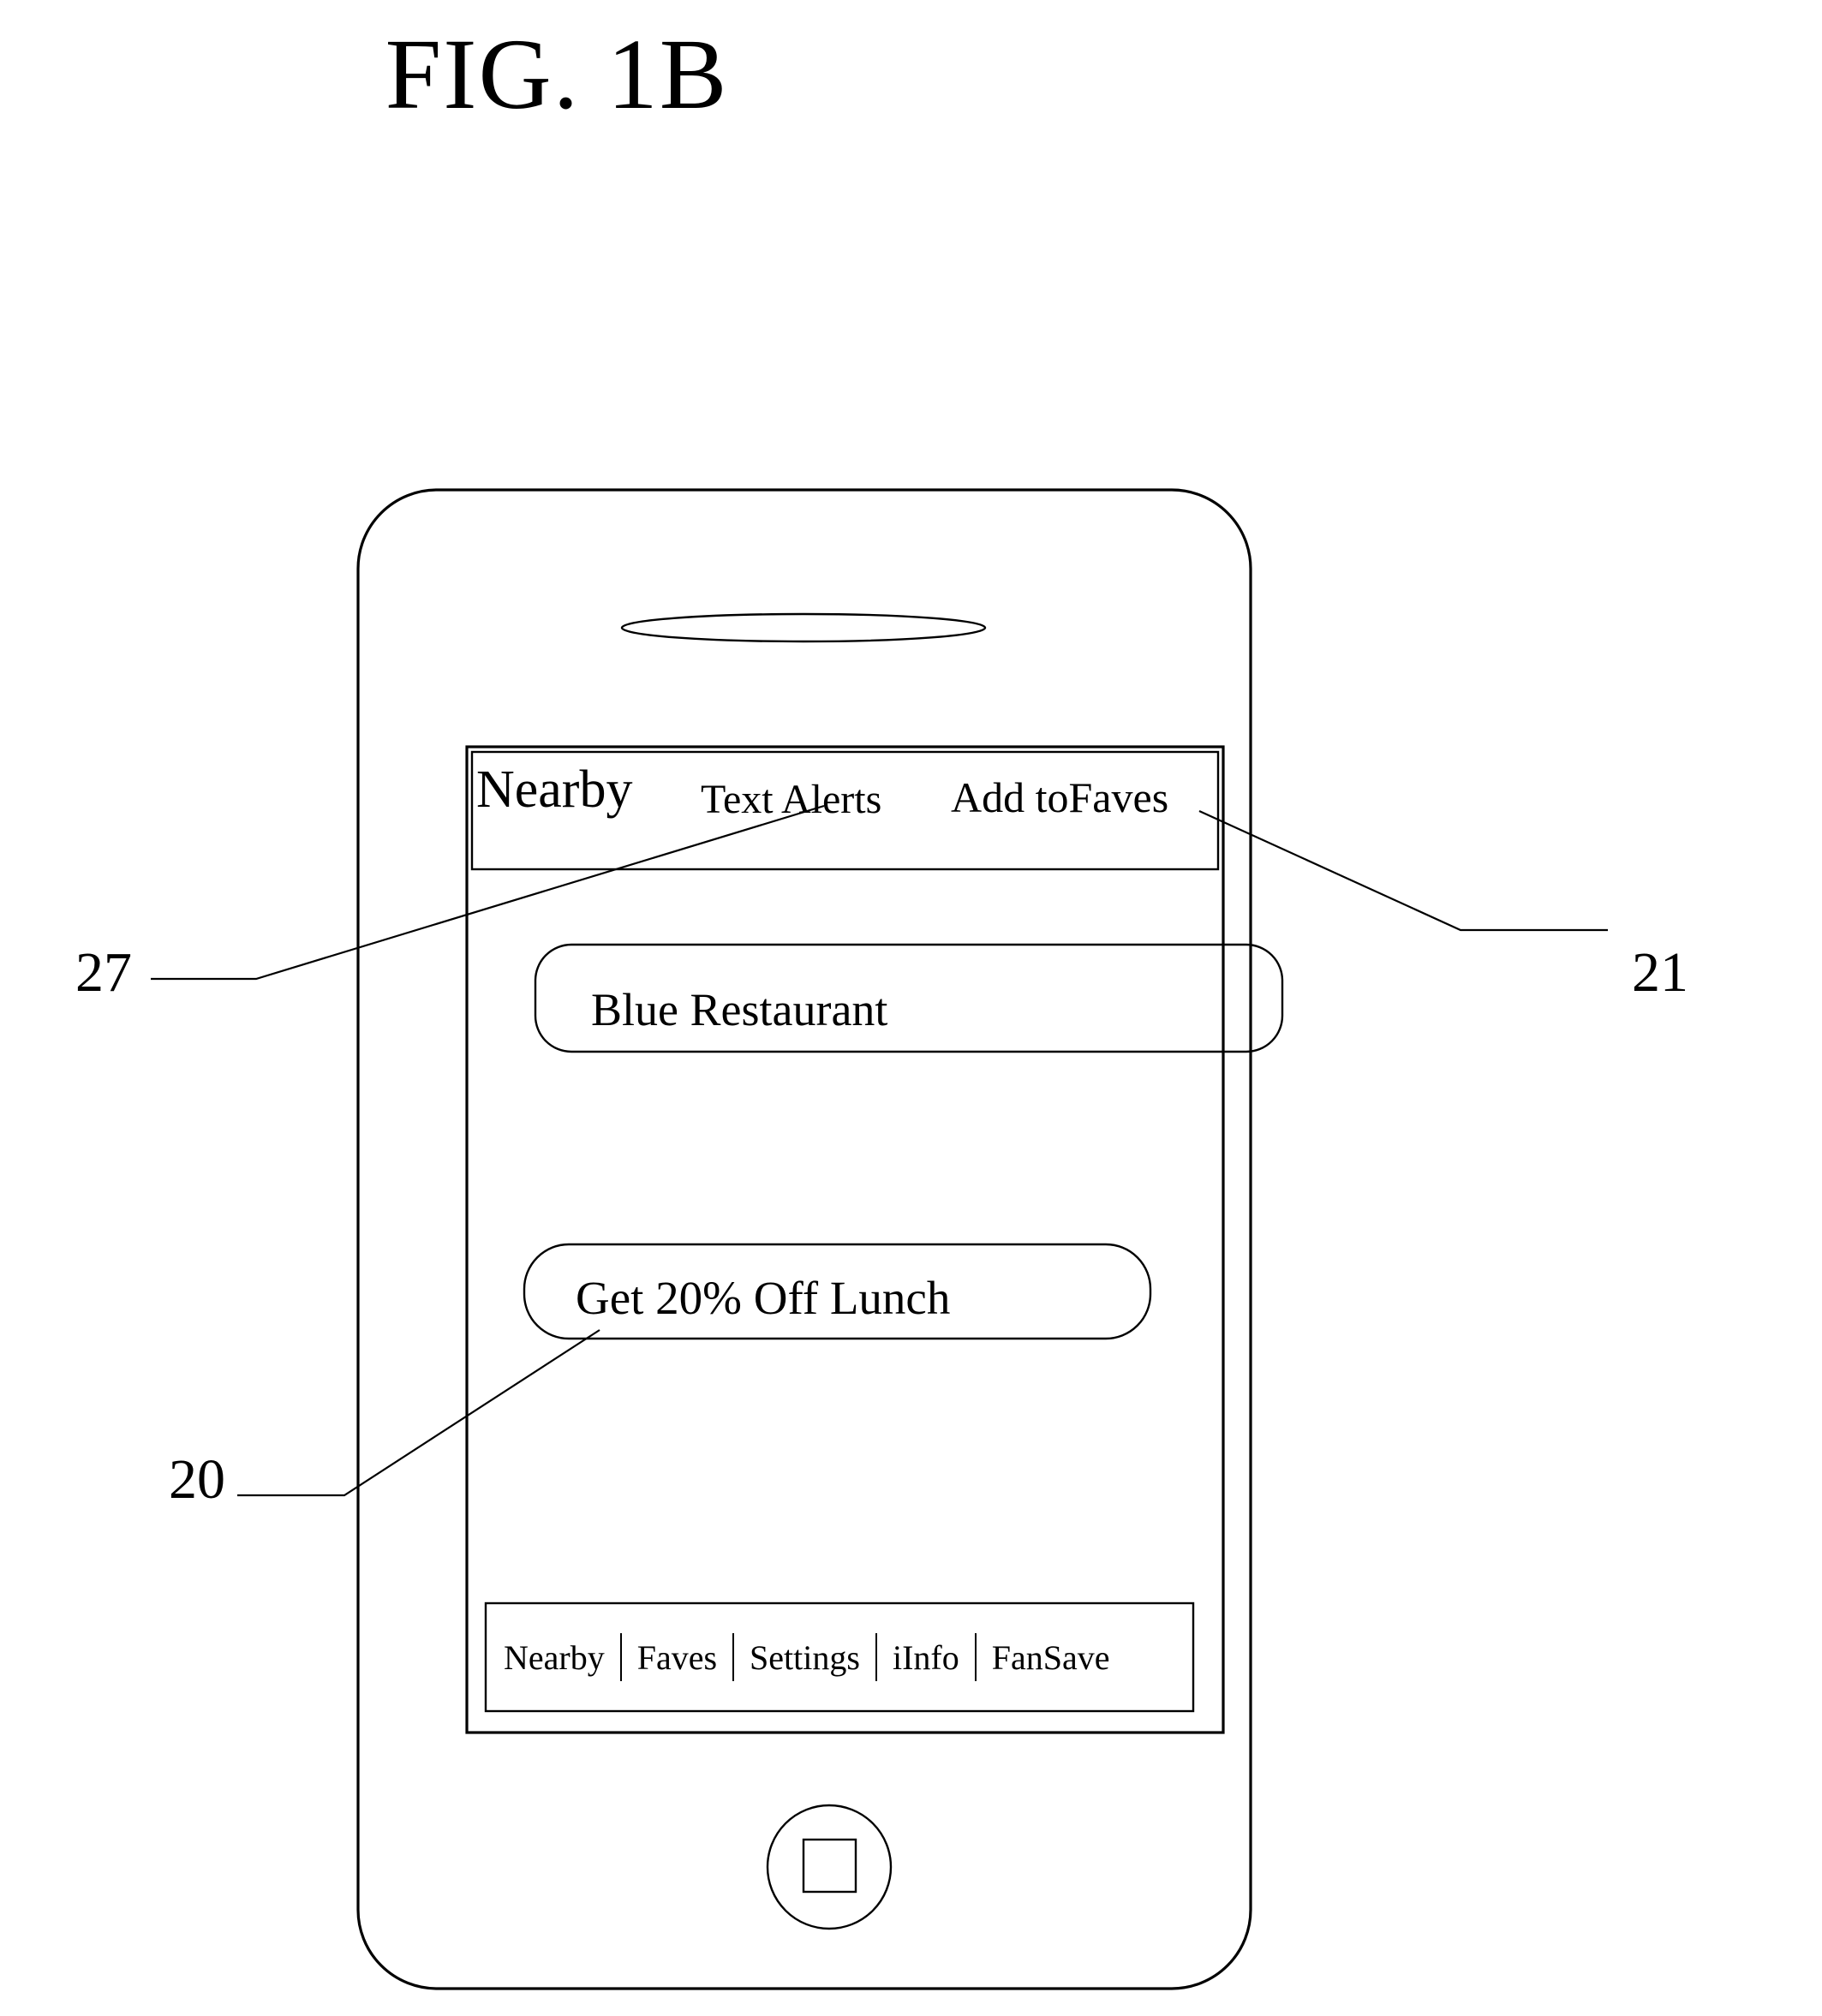 Image resolution: width=1822 pixels, height=2016 pixels. I want to click on tab-iinfo: iInfo, so click(926, 1657).